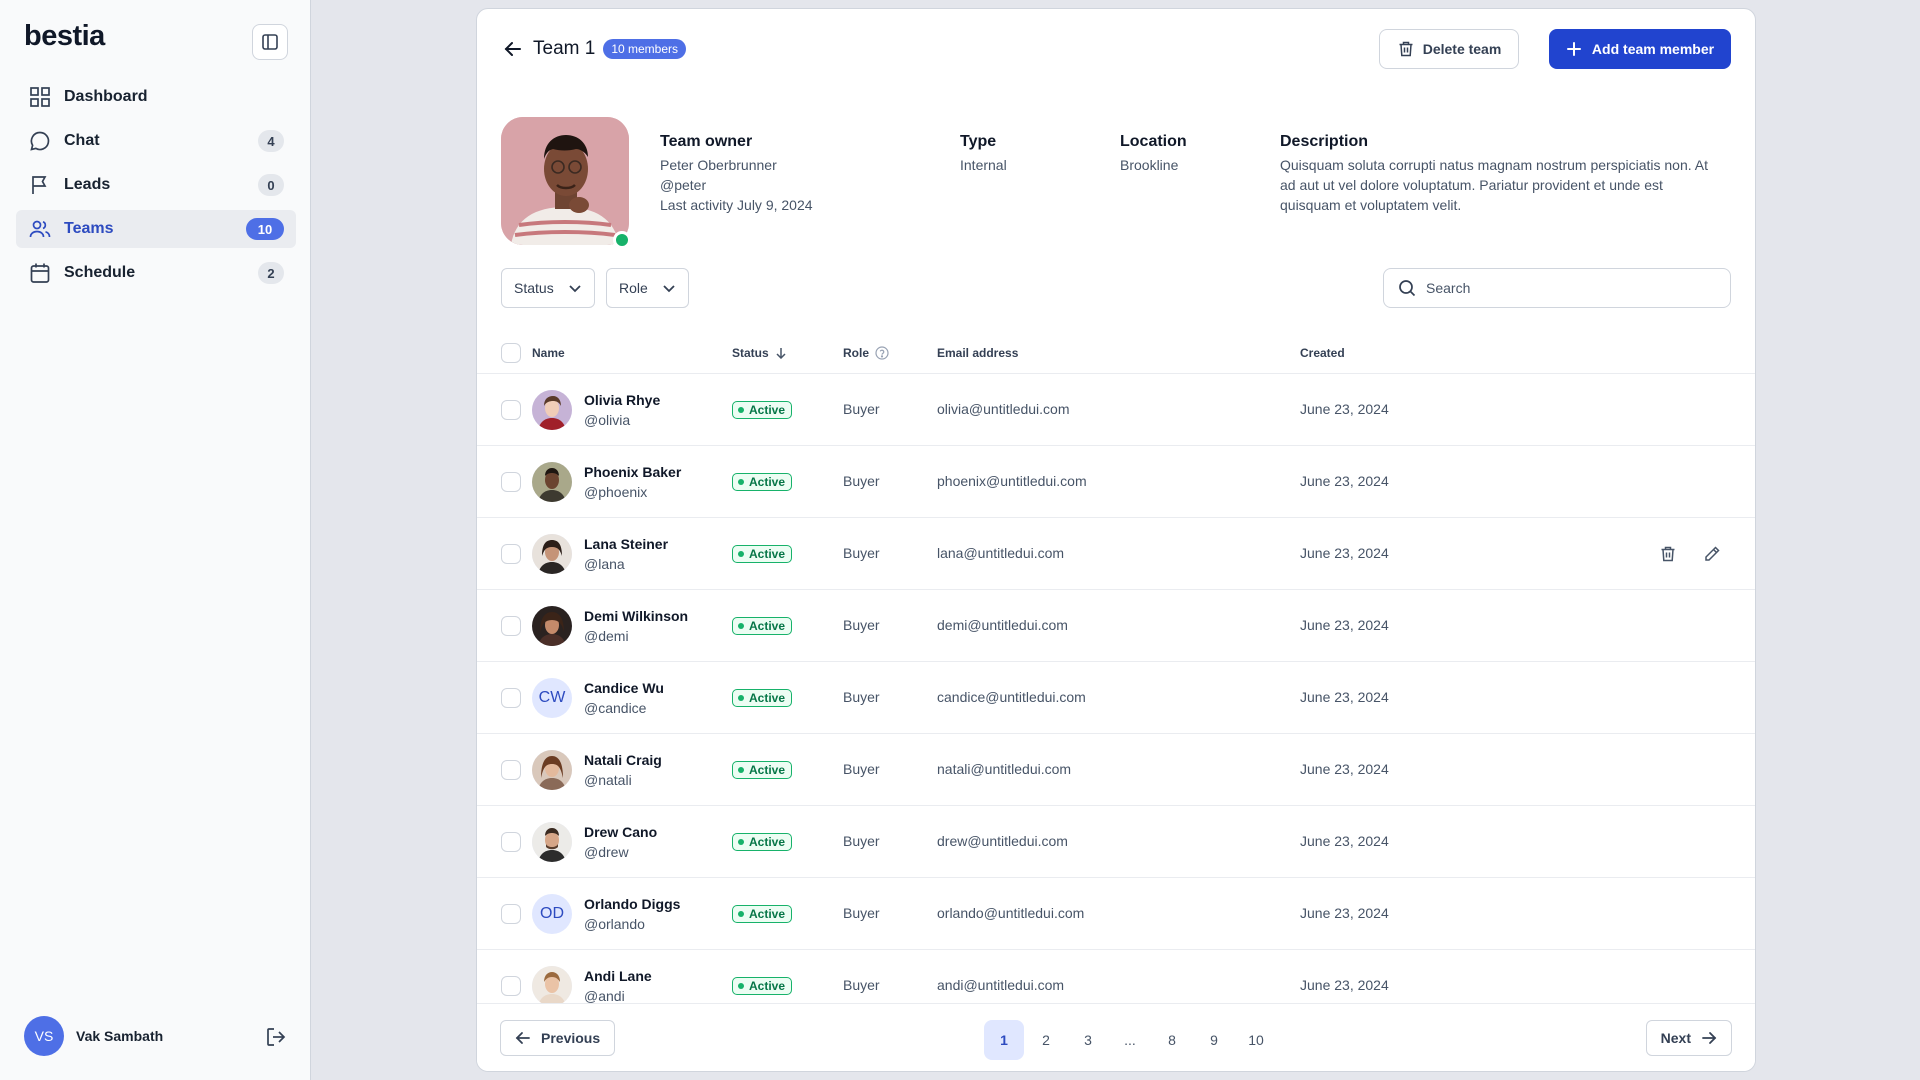 This screenshot has height=1080, width=1920. Describe the element at coordinates (622, 240) in the screenshot. I see `online-status-dot` at that location.